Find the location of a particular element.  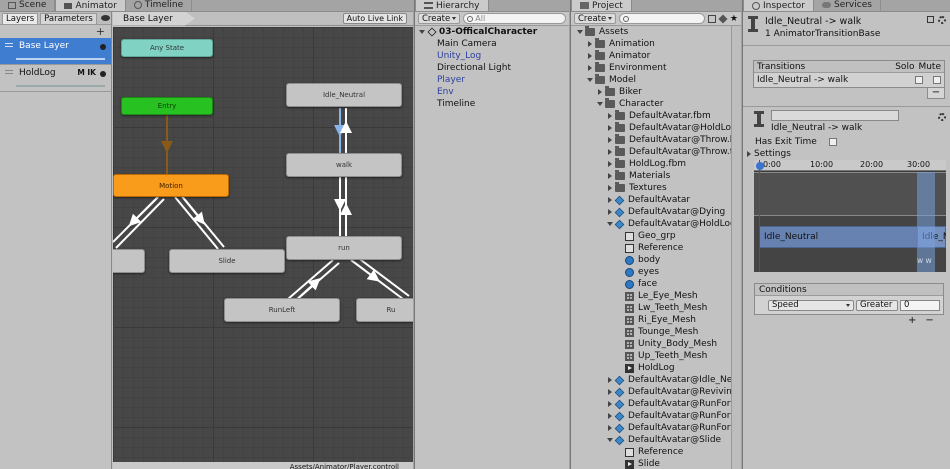

state-runleft: RunLeft is located at coordinates (282, 310).